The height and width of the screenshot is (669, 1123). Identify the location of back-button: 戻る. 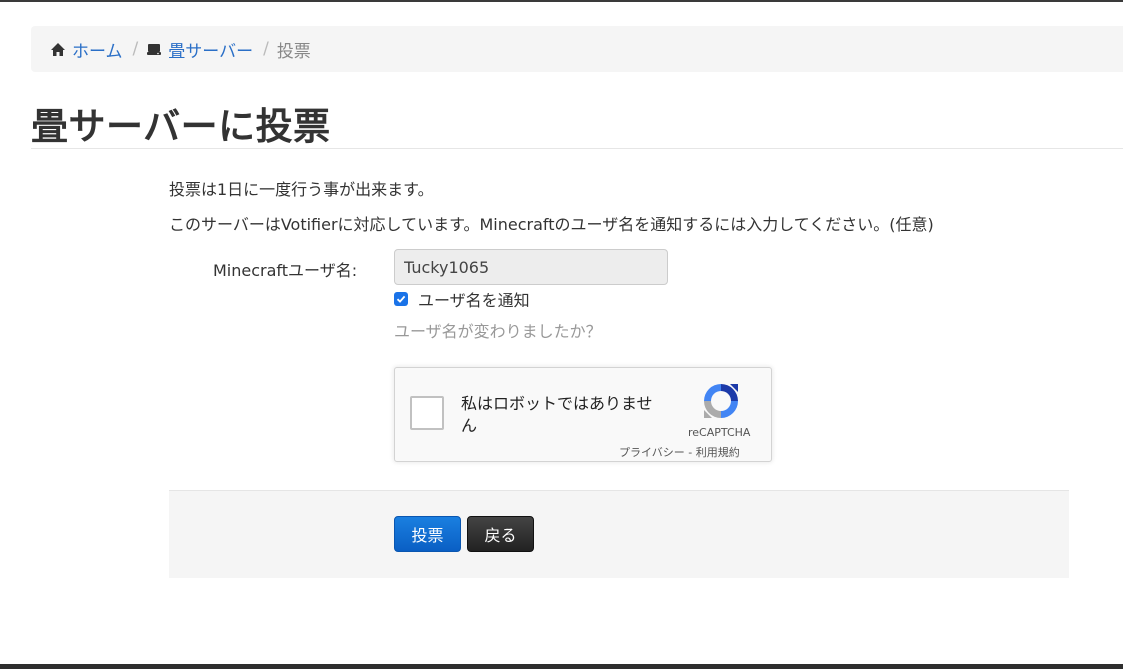
(500, 534).